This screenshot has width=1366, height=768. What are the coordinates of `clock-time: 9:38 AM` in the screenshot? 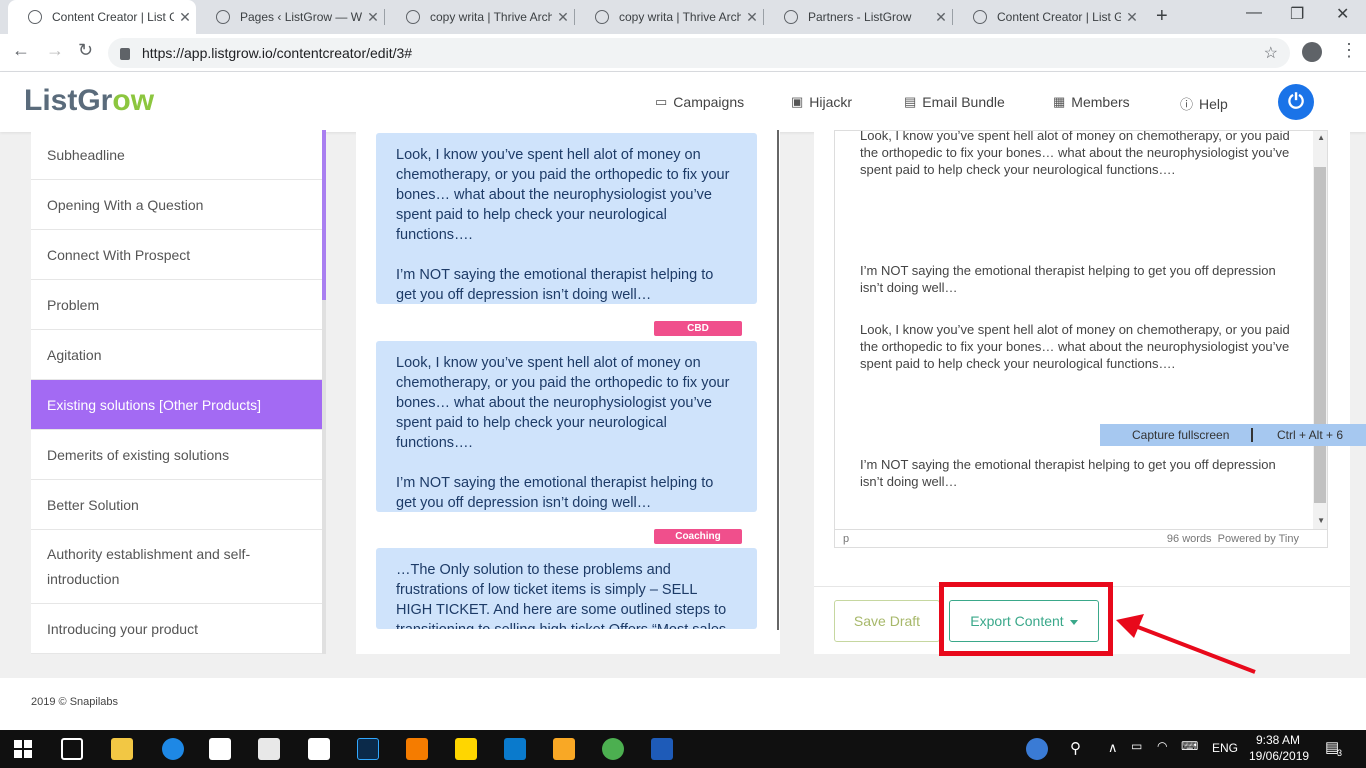 It's located at (1278, 740).